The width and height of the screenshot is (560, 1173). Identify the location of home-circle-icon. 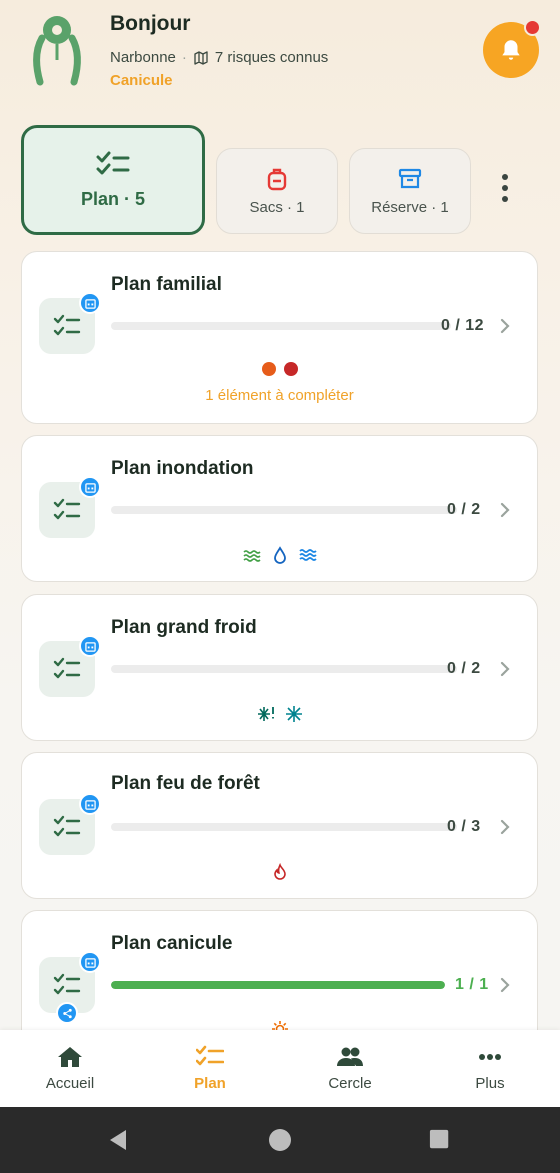
(280, 1140).